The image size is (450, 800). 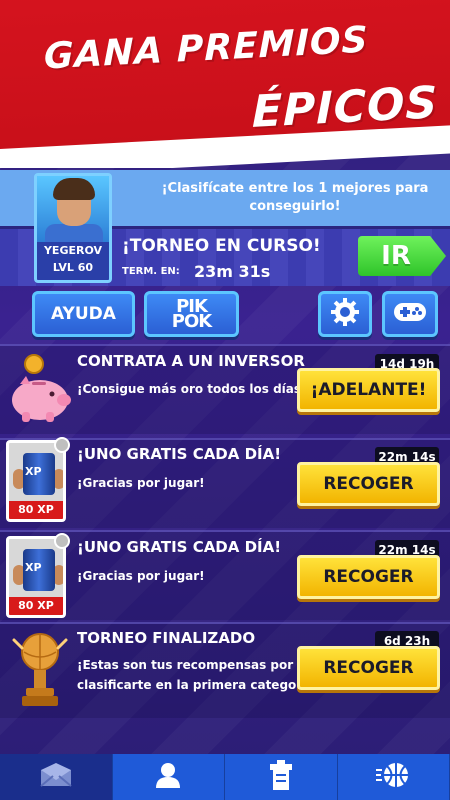 I want to click on row-title: CONTRATA A UN INVERSOR, so click(x=191, y=361).